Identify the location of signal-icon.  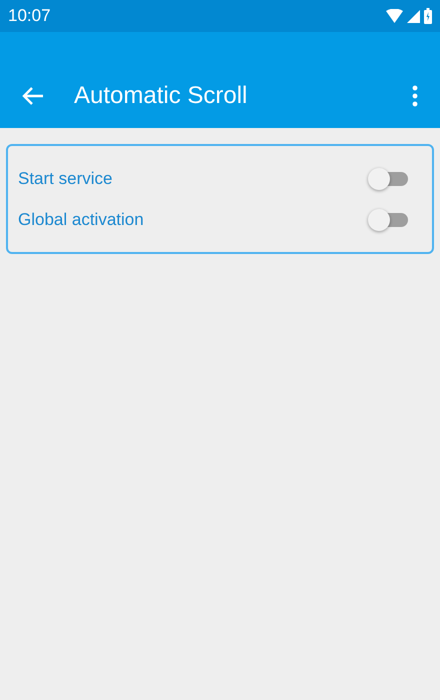
(413, 16).